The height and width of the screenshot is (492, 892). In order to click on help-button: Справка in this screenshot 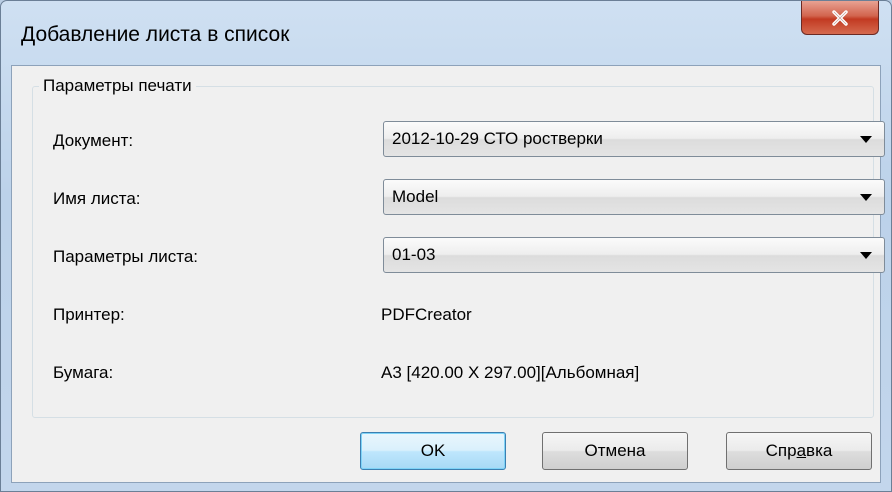, I will do `click(799, 451)`.